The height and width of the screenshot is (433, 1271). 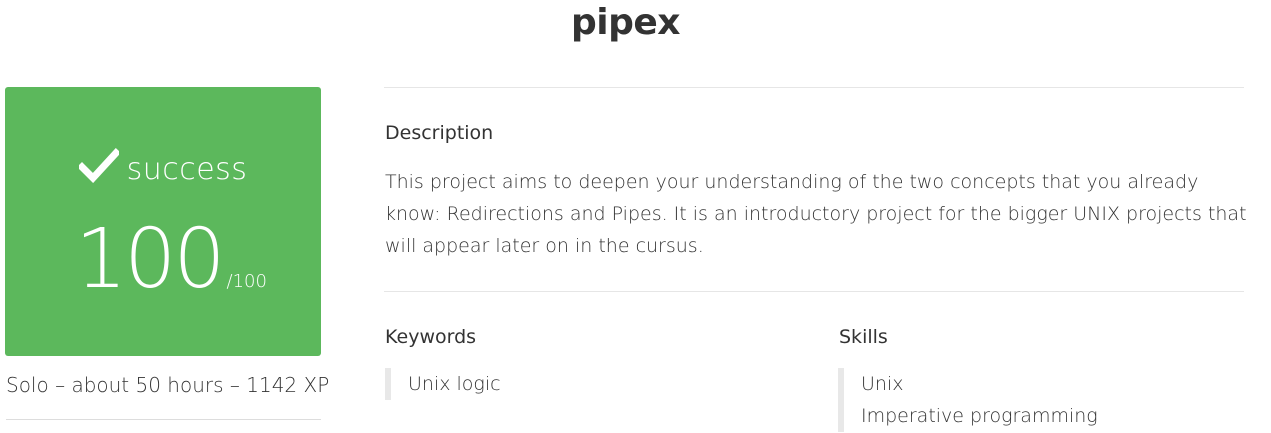 What do you see at coordinates (187, 169) in the screenshot?
I see `status-label: success` at bounding box center [187, 169].